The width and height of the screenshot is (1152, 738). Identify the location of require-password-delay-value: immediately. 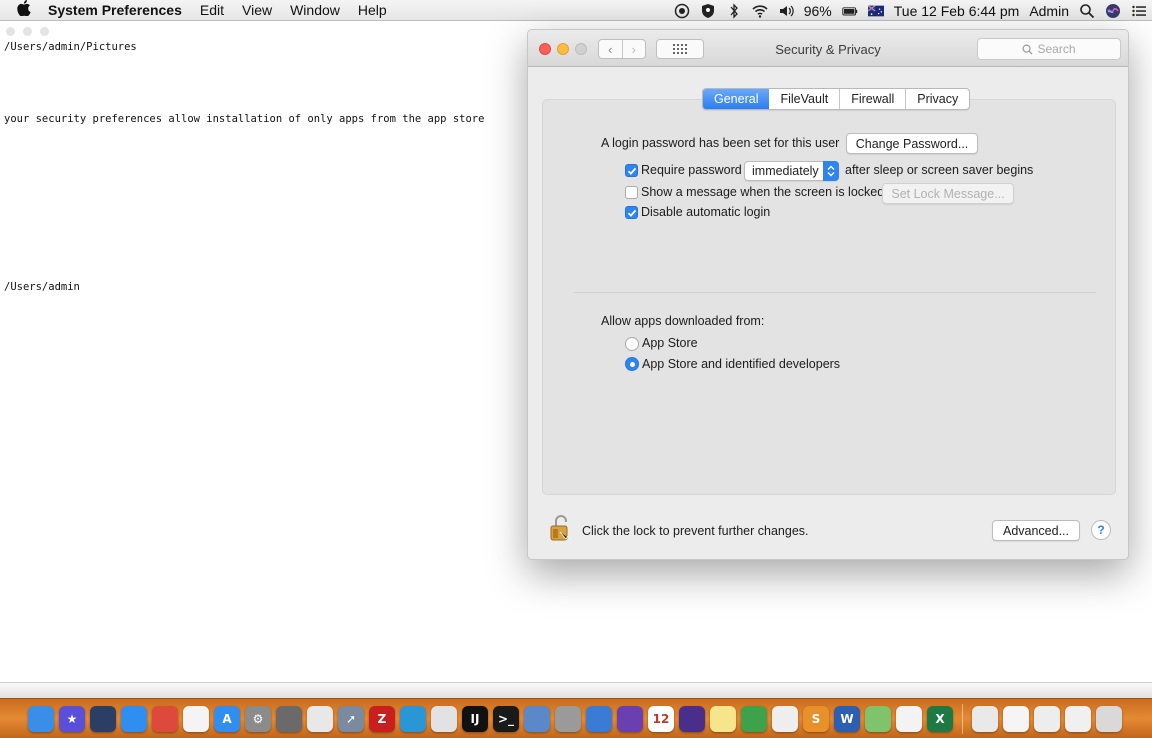
(785, 171).